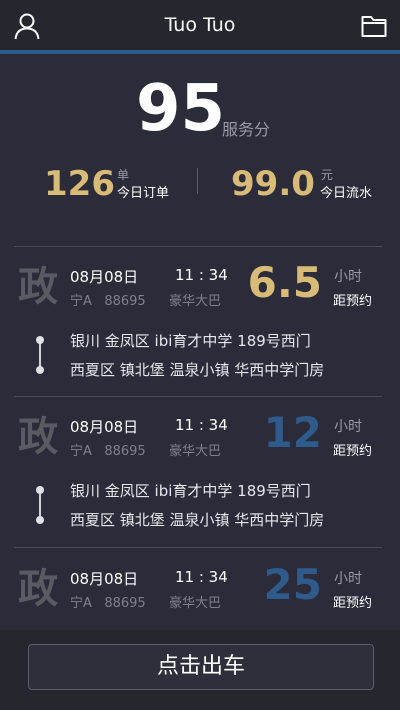  I want to click on service-score-label: 服务分, so click(246, 129).